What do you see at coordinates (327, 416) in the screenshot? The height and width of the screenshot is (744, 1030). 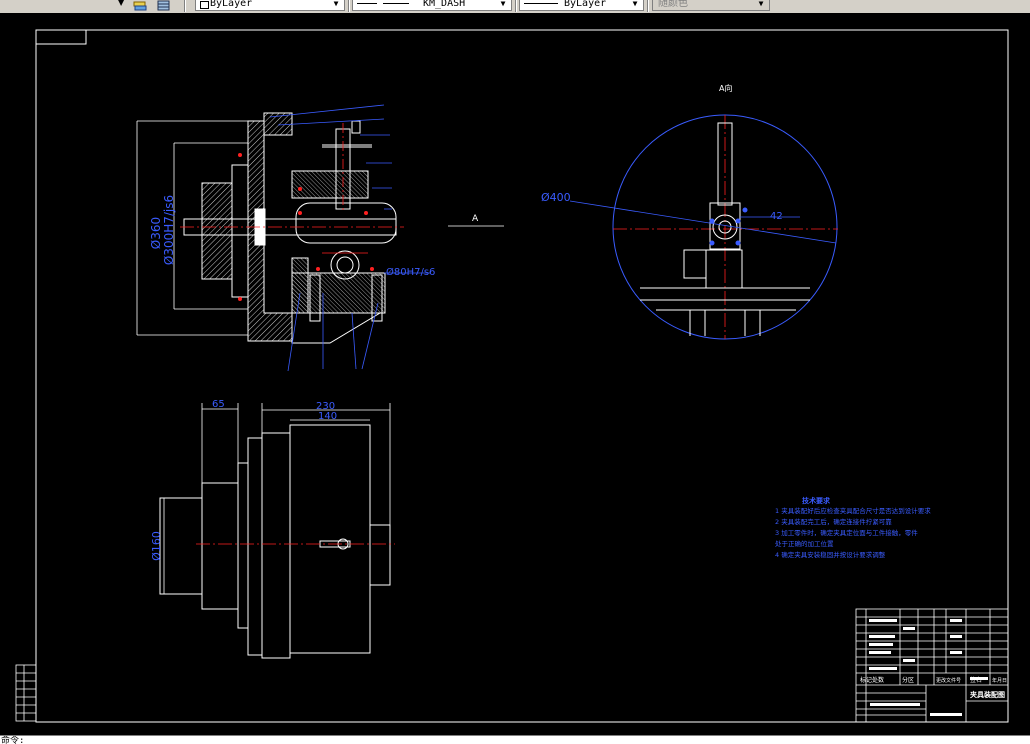 I see `dim-140-text: 140` at bounding box center [327, 416].